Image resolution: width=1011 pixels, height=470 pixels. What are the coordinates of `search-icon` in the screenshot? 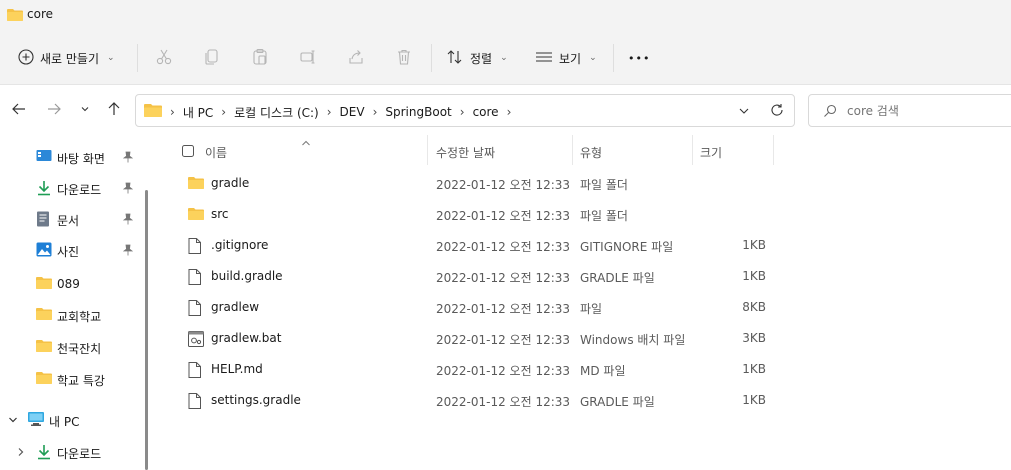 It's located at (830, 112).